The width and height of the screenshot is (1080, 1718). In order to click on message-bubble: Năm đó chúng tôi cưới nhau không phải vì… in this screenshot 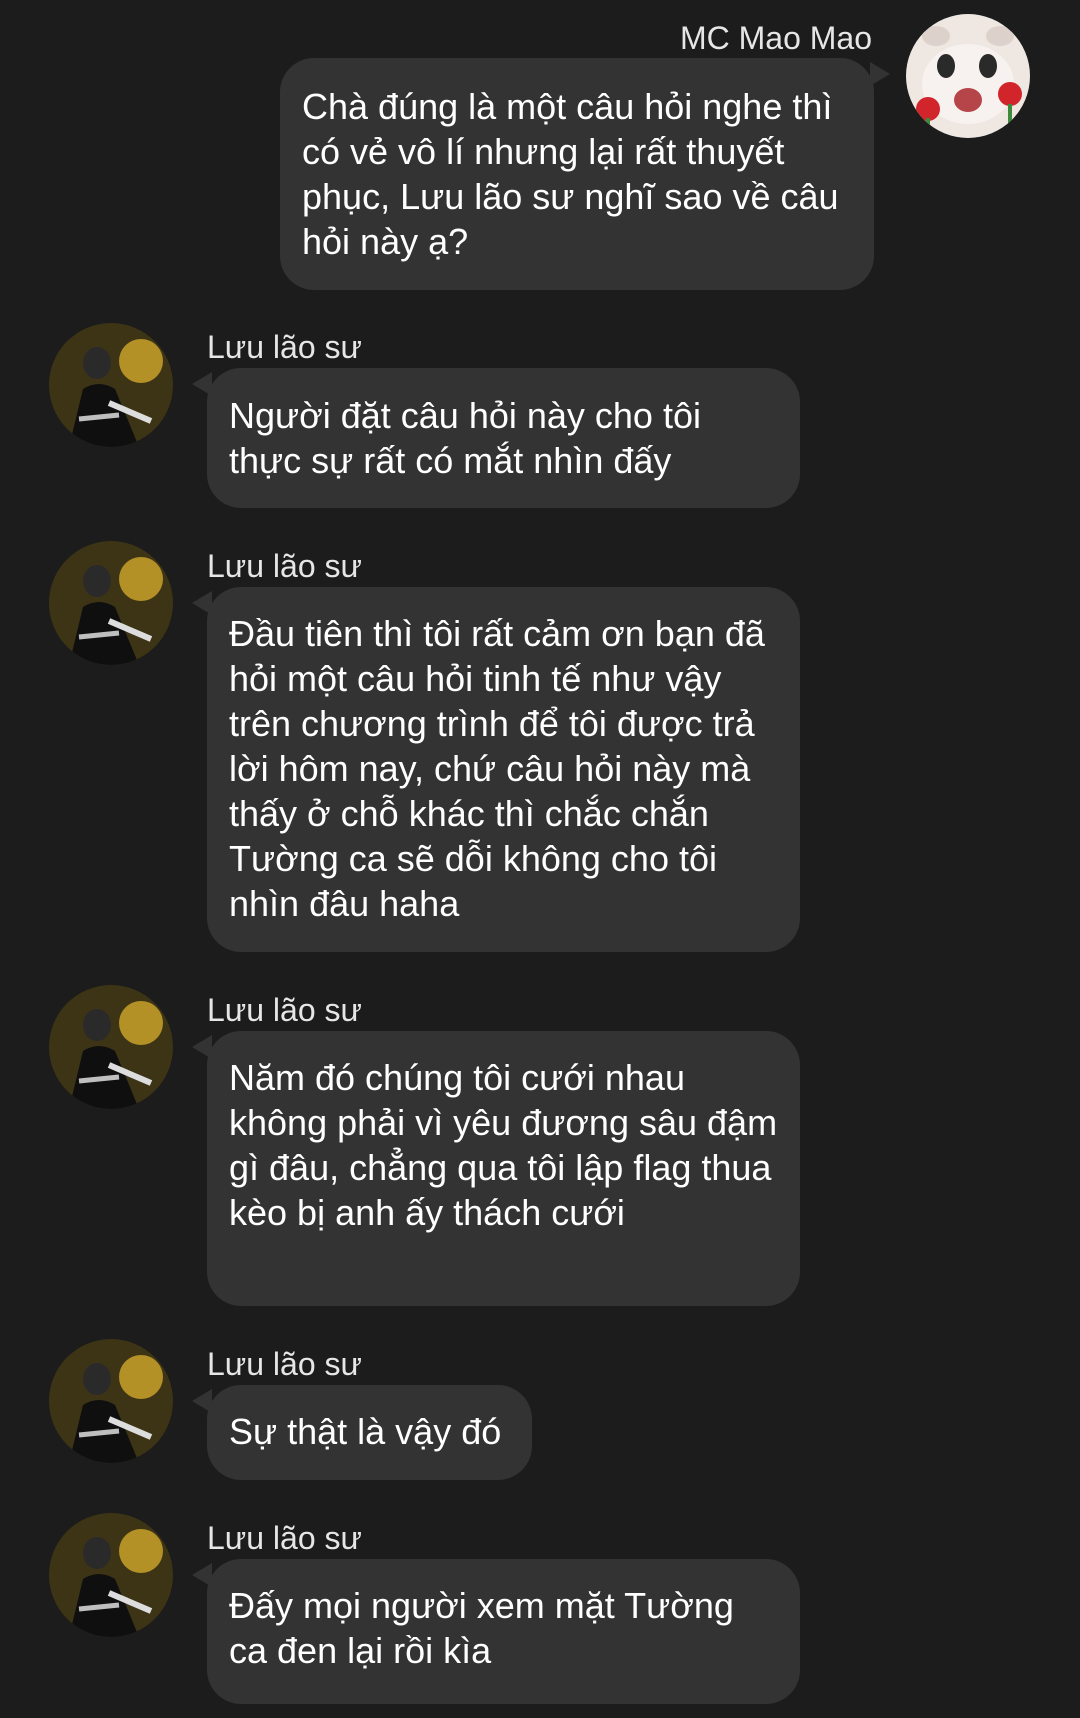, I will do `click(503, 1168)`.